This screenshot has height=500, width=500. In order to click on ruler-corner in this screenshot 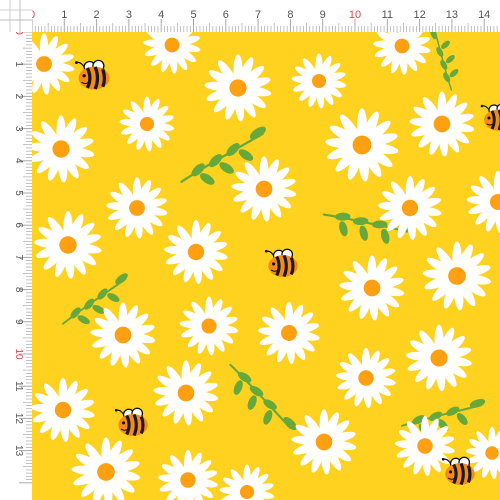, I will do `click(16, 16)`.